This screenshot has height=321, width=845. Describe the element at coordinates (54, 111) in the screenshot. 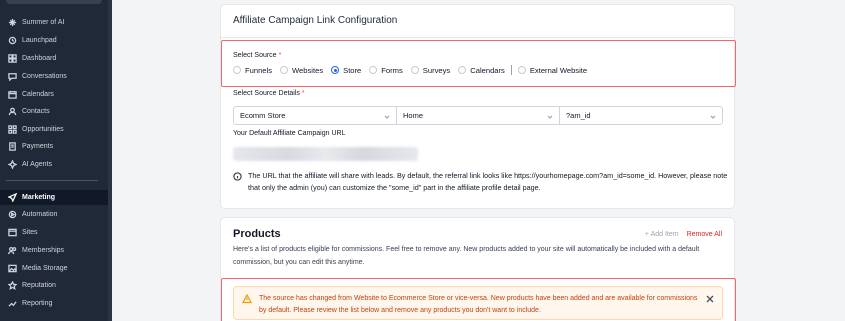

I see `sidebar-item-contacts: Contacts` at that location.